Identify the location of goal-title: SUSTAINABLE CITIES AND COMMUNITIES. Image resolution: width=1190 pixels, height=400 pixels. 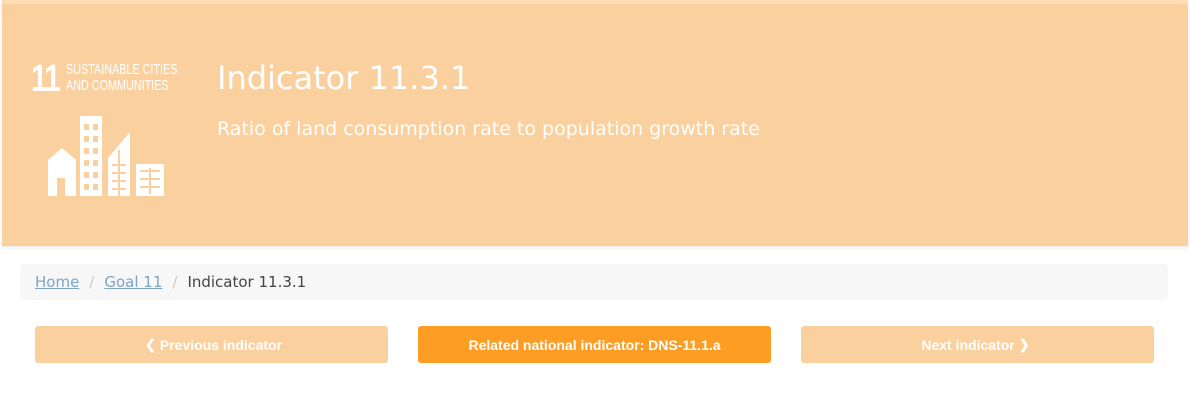
(122, 77).